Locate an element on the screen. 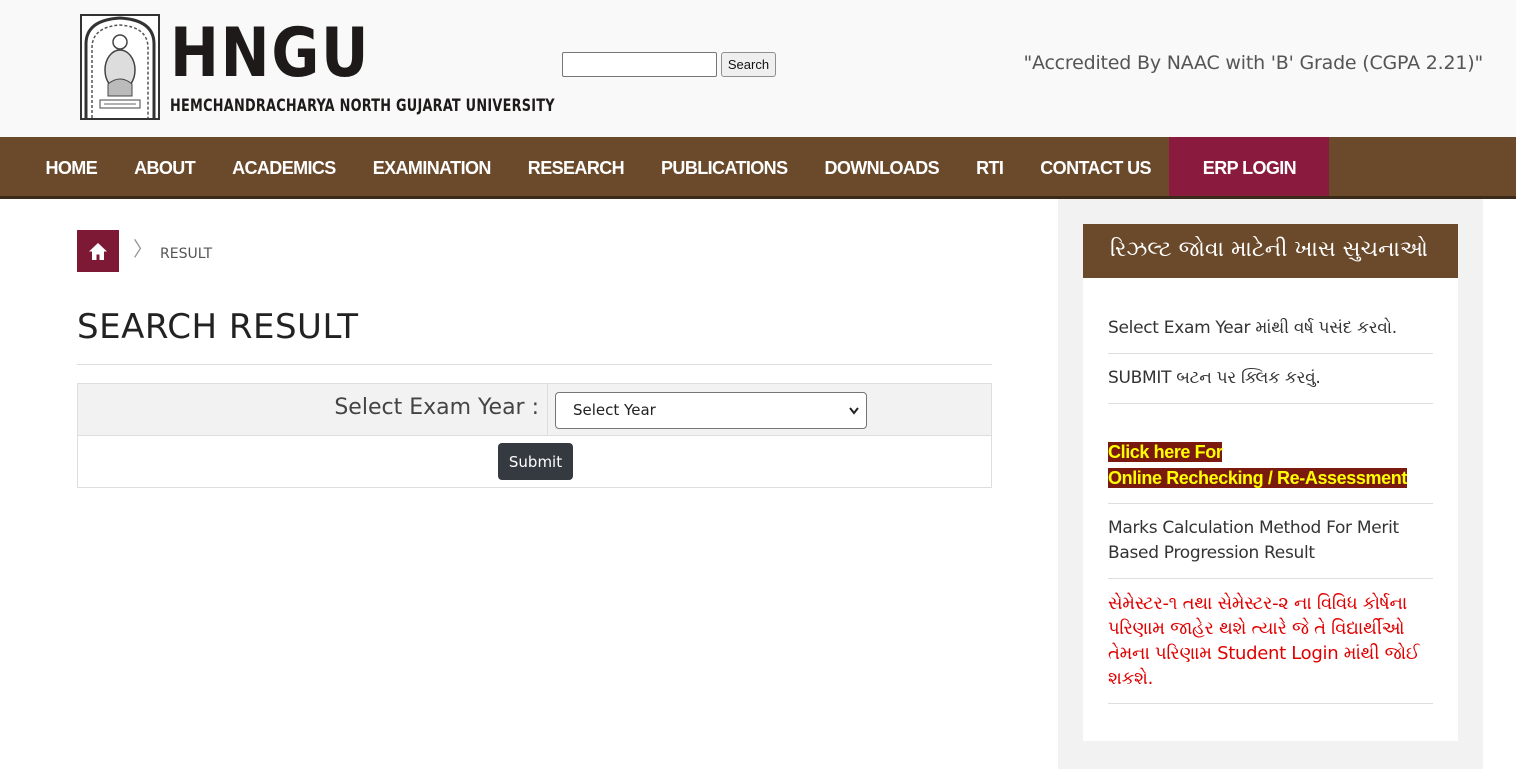 The image size is (1516, 769). submit-button: Submit is located at coordinates (535, 461).